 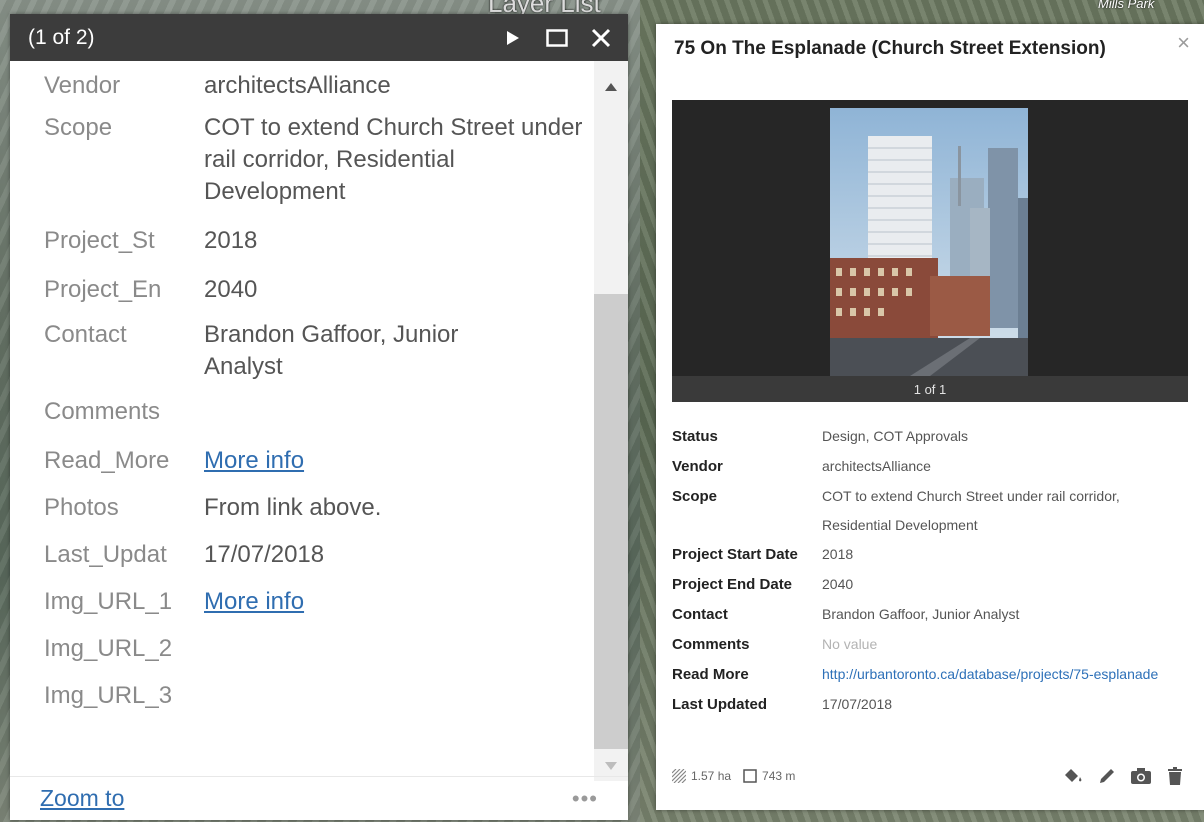 I want to click on perimeter-value: 743 m, so click(x=779, y=776).